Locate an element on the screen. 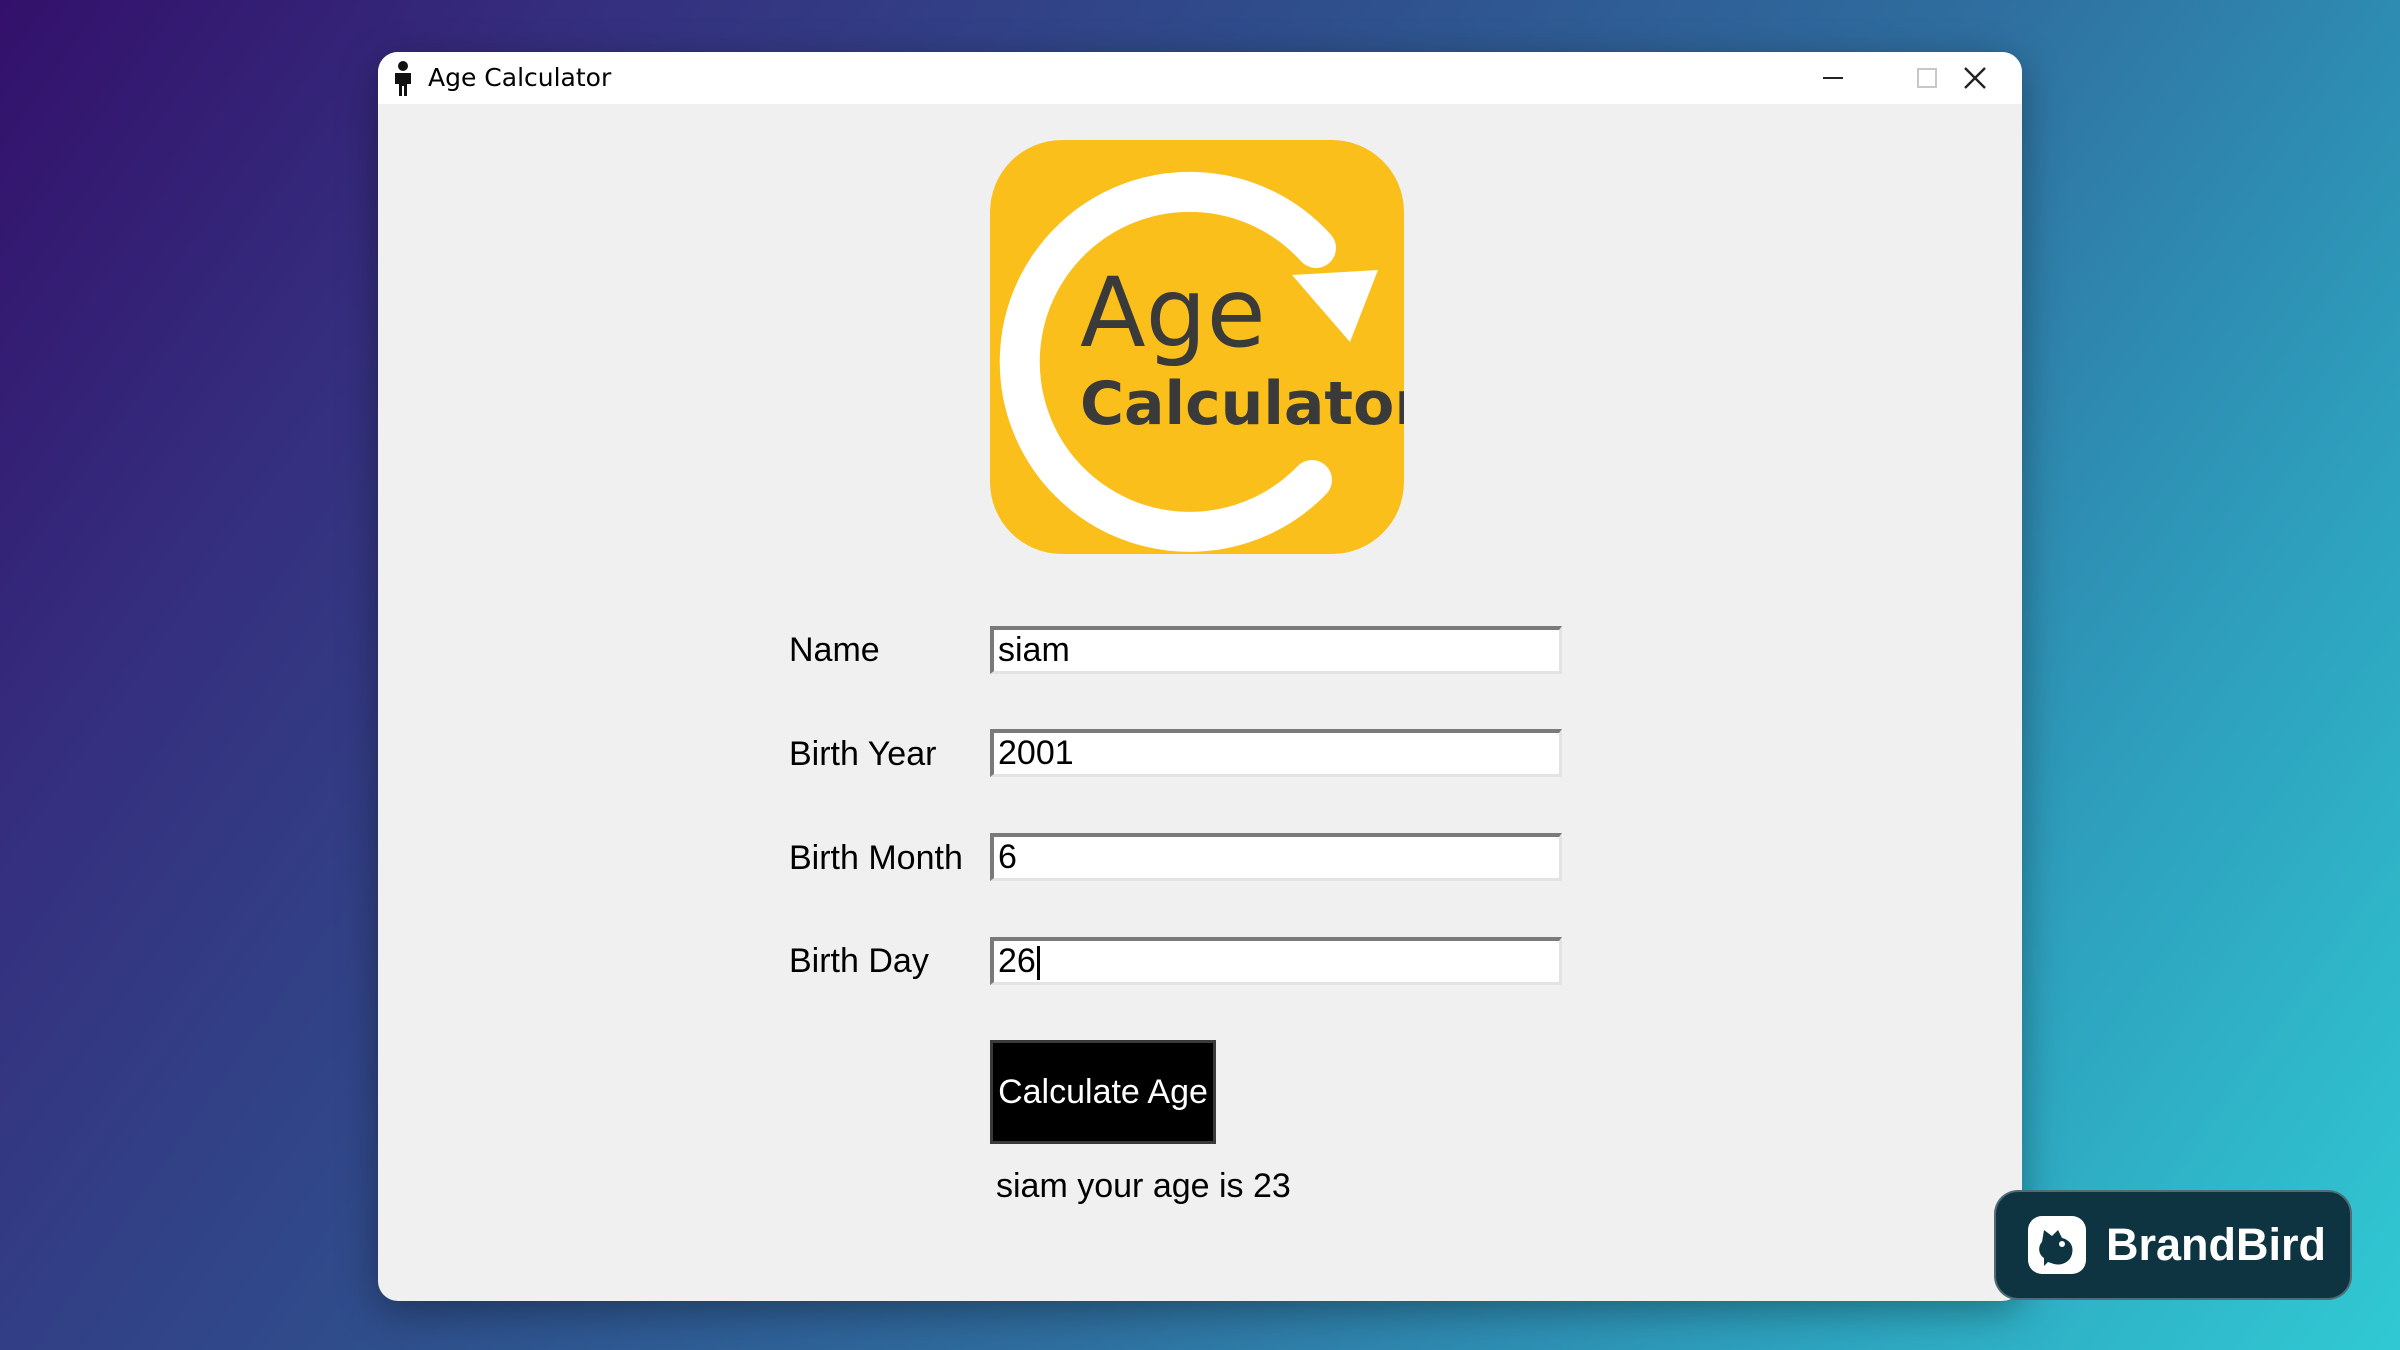  age-calculator-logo: Age Calculator is located at coordinates (1197, 347).